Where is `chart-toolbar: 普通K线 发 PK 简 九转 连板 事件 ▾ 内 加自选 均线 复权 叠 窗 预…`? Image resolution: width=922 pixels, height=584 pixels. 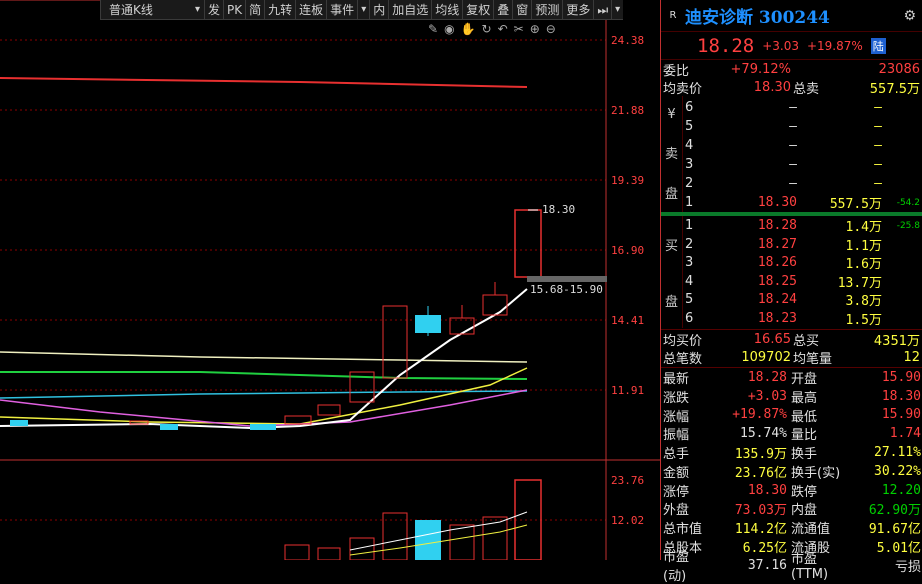 chart-toolbar: 普通K线 发 PK 简 九转 连板 事件 ▾ 内 加自选 均线 复权 叠 窗 预… is located at coordinates (362, 10).